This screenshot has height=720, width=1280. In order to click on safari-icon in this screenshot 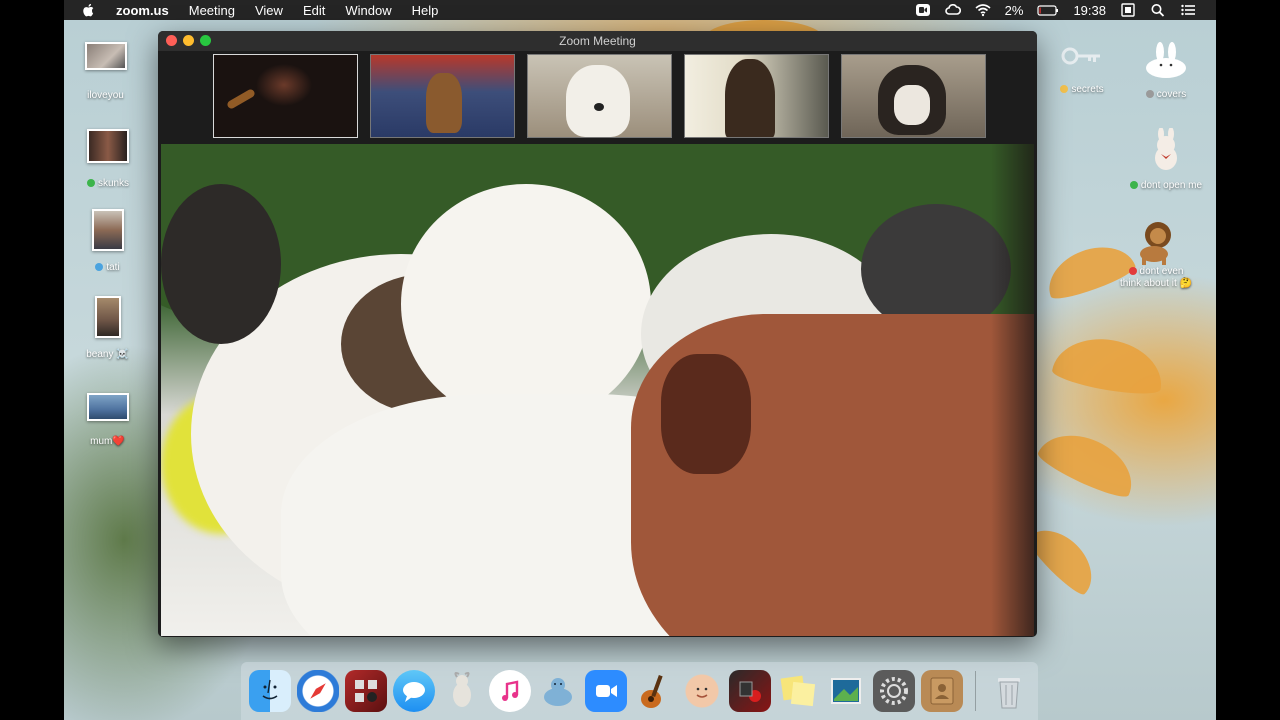, I will do `click(318, 691)`.